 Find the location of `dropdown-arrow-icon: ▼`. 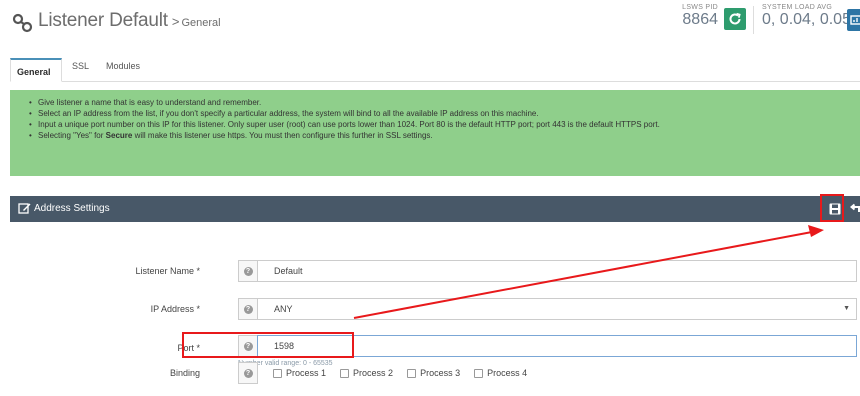

dropdown-arrow-icon: ▼ is located at coordinates (846, 308).